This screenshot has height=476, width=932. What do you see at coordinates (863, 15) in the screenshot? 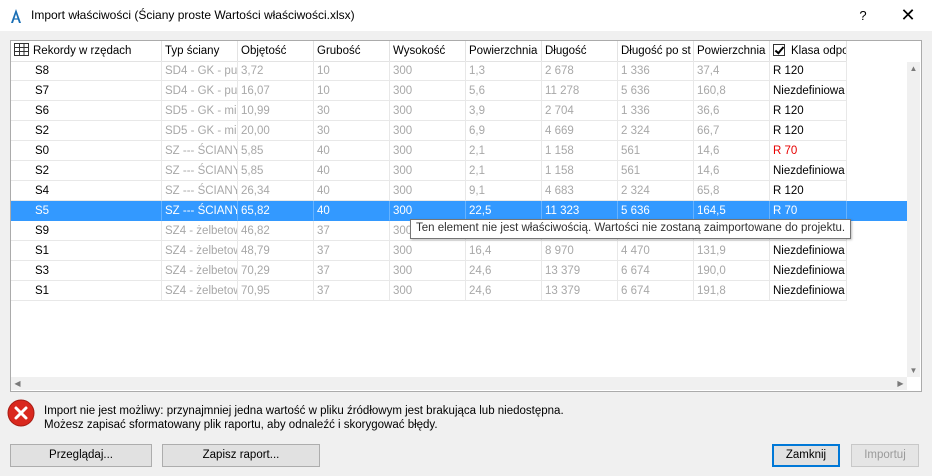
I see `help-button: ?` at bounding box center [863, 15].